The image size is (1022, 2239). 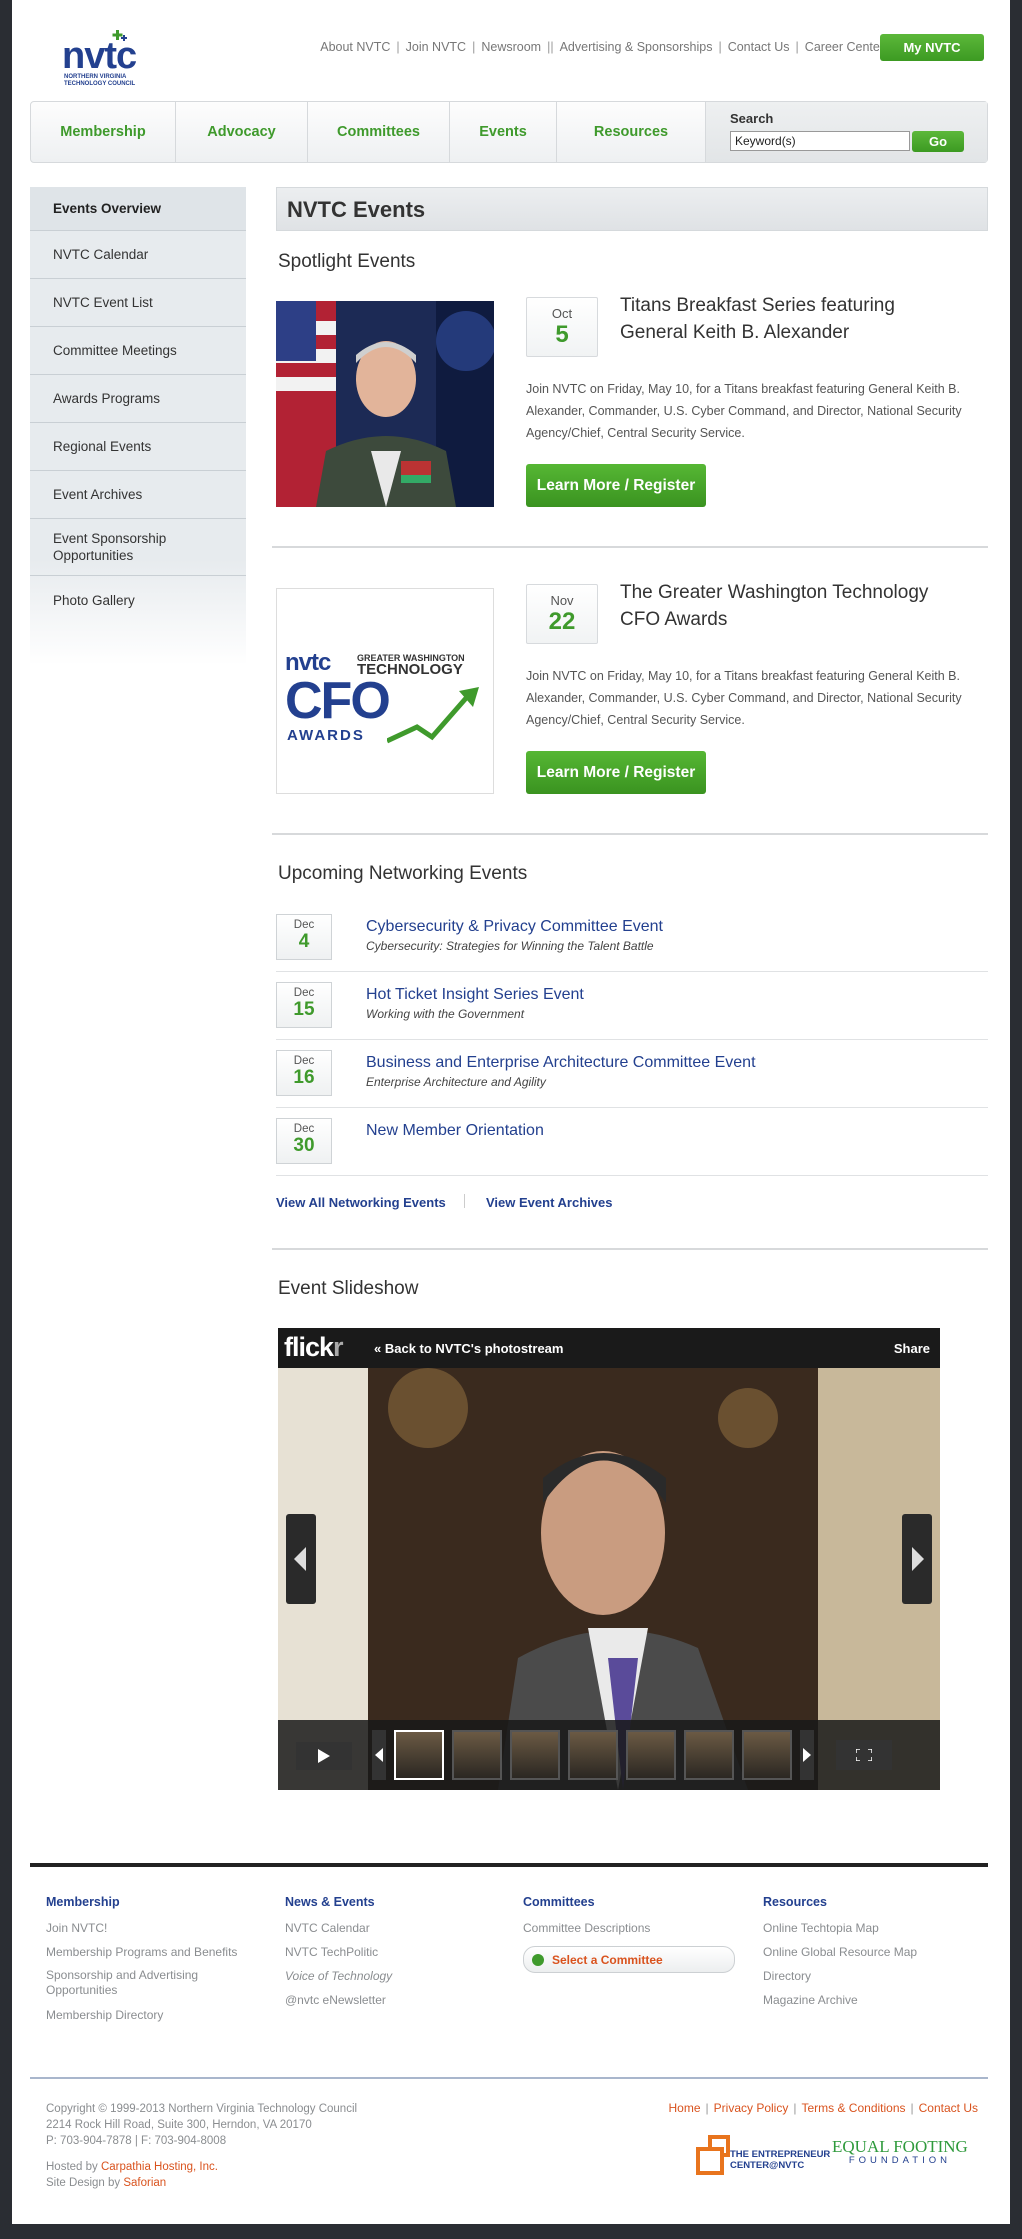 I want to click on date-day: 4, so click(x=304, y=941).